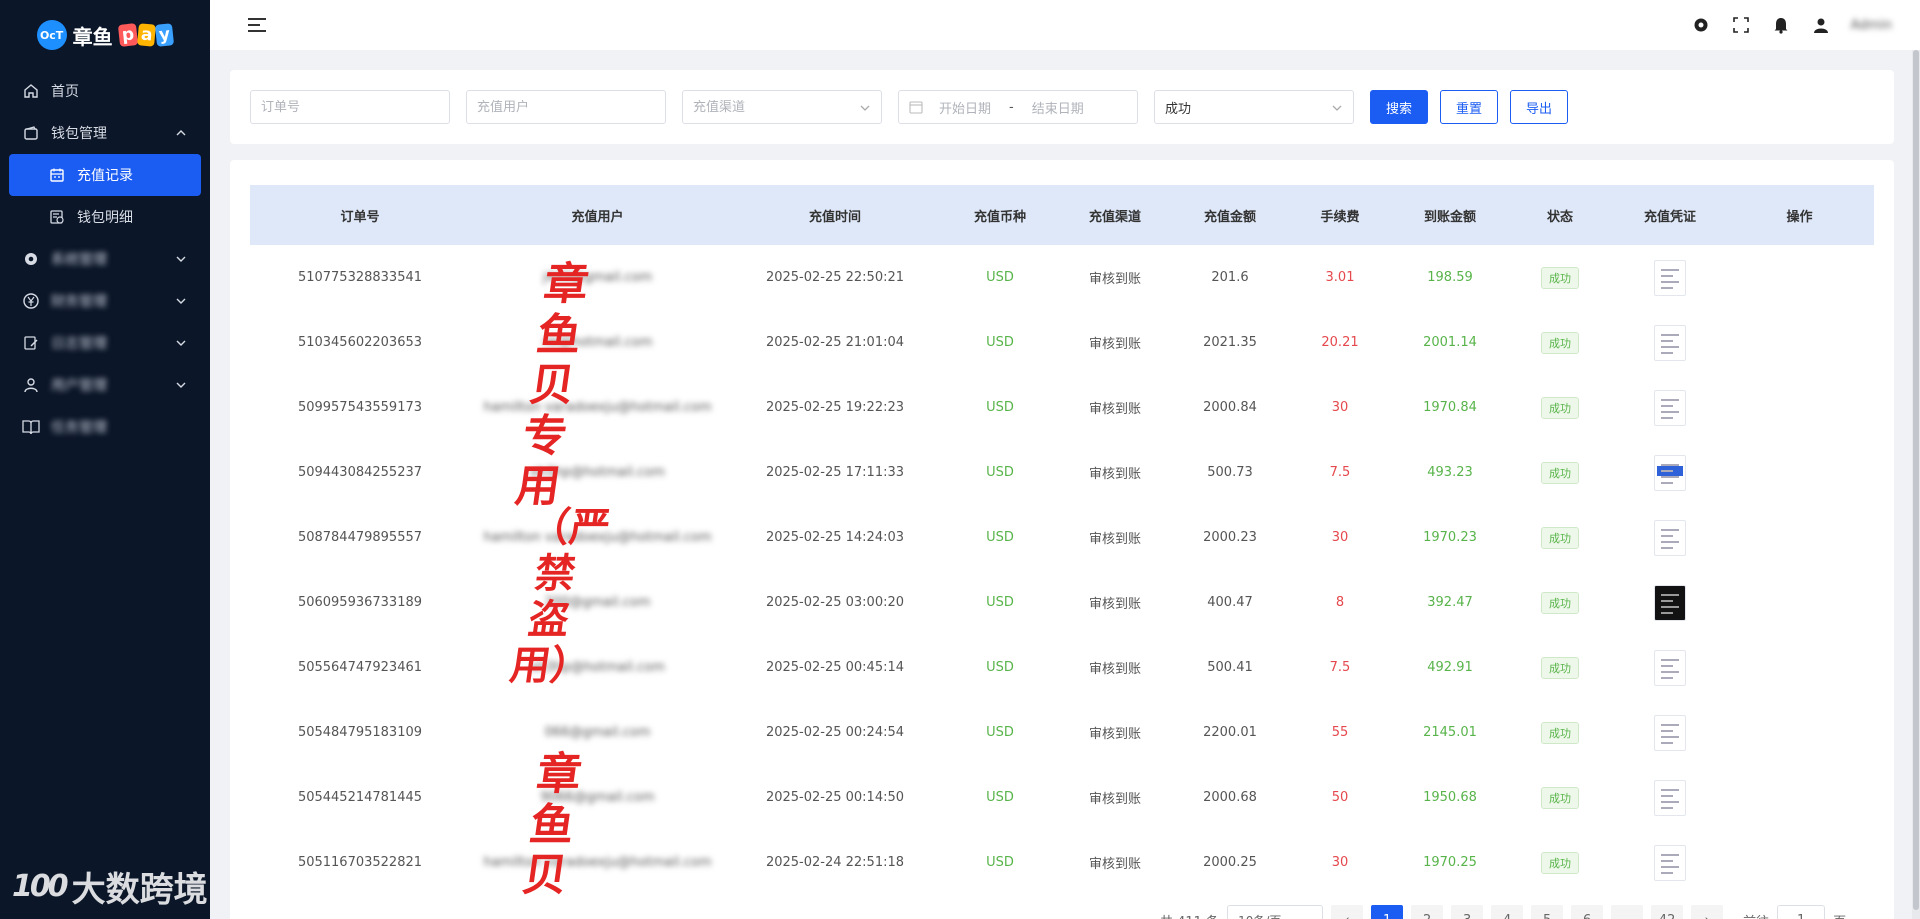 The height and width of the screenshot is (919, 1920). Describe the element at coordinates (597, 602) in the screenshot. I see `recharge-user-cell: 200@gmail.com` at that location.